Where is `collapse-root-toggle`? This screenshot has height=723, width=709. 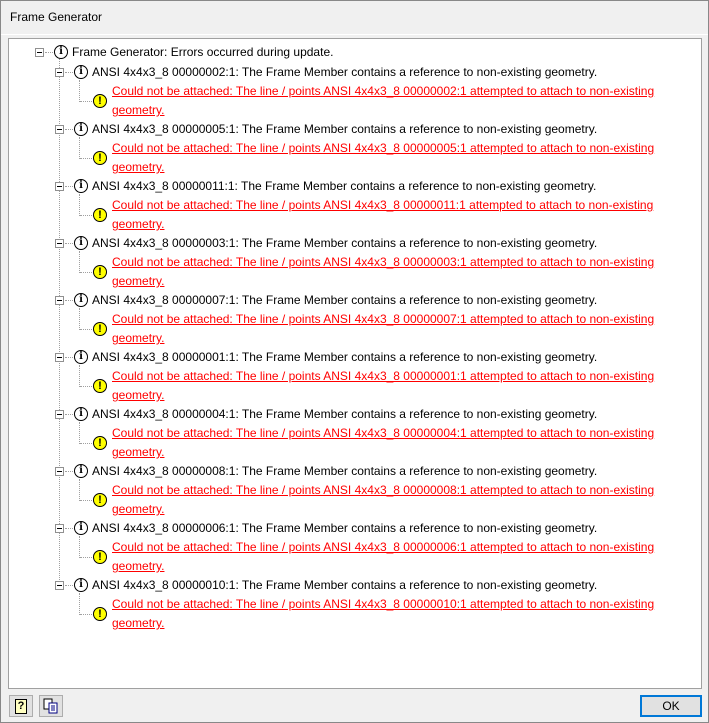 collapse-root-toggle is located at coordinates (39, 52).